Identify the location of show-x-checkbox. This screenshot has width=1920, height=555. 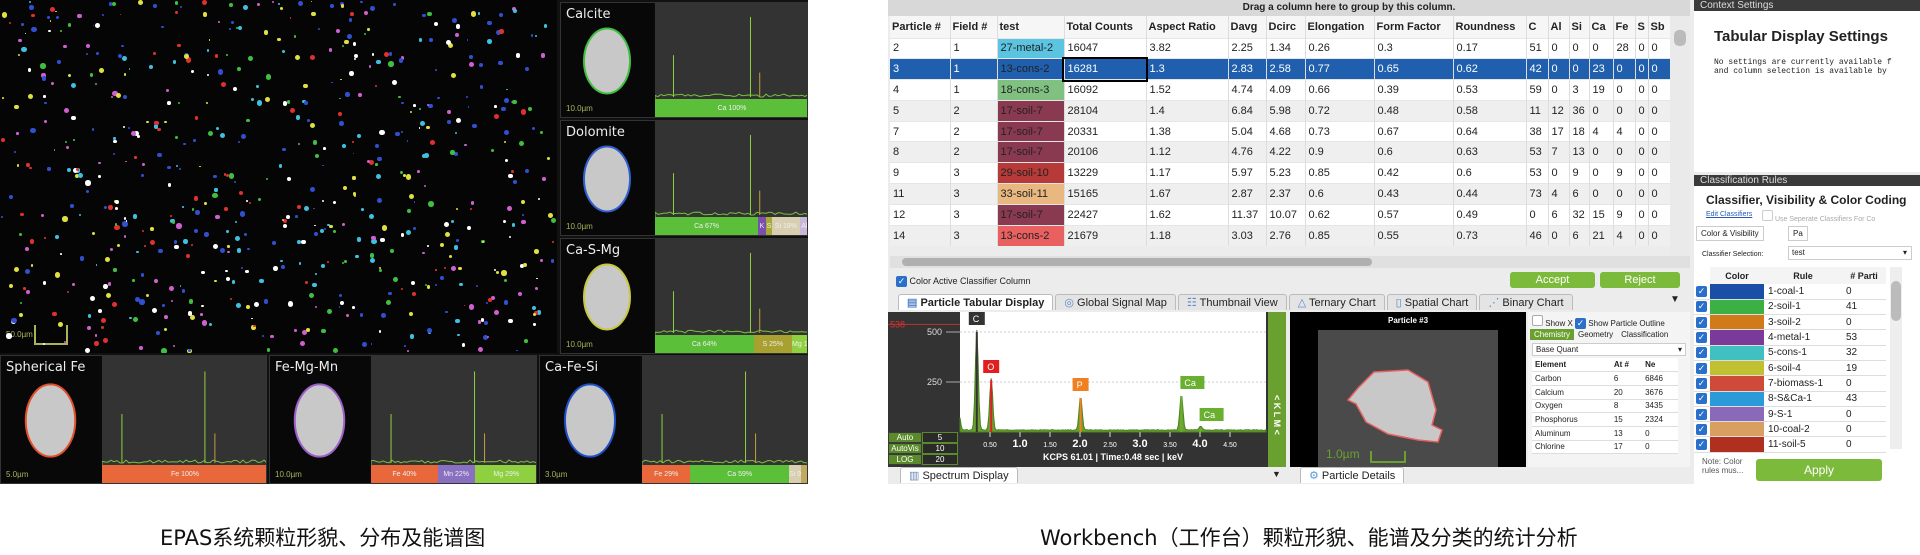
(1537, 320).